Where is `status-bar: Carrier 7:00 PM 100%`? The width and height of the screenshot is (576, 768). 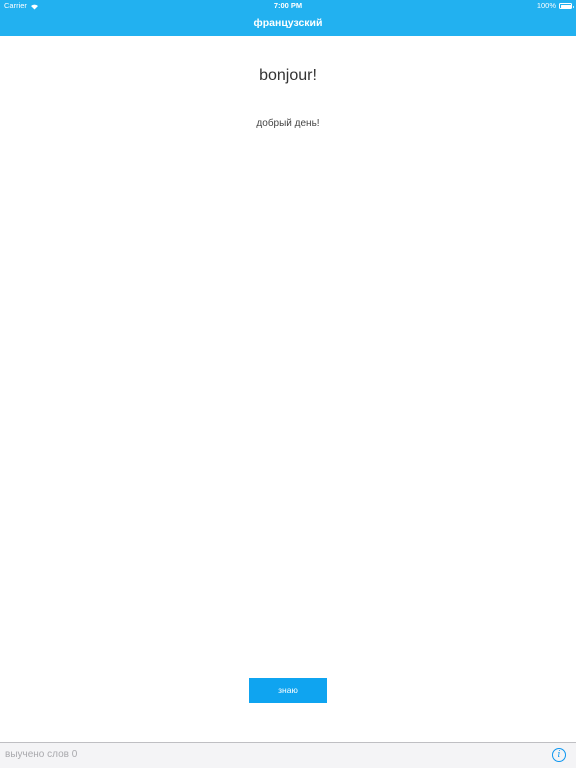
status-bar: Carrier 7:00 PM 100% is located at coordinates (288, 6).